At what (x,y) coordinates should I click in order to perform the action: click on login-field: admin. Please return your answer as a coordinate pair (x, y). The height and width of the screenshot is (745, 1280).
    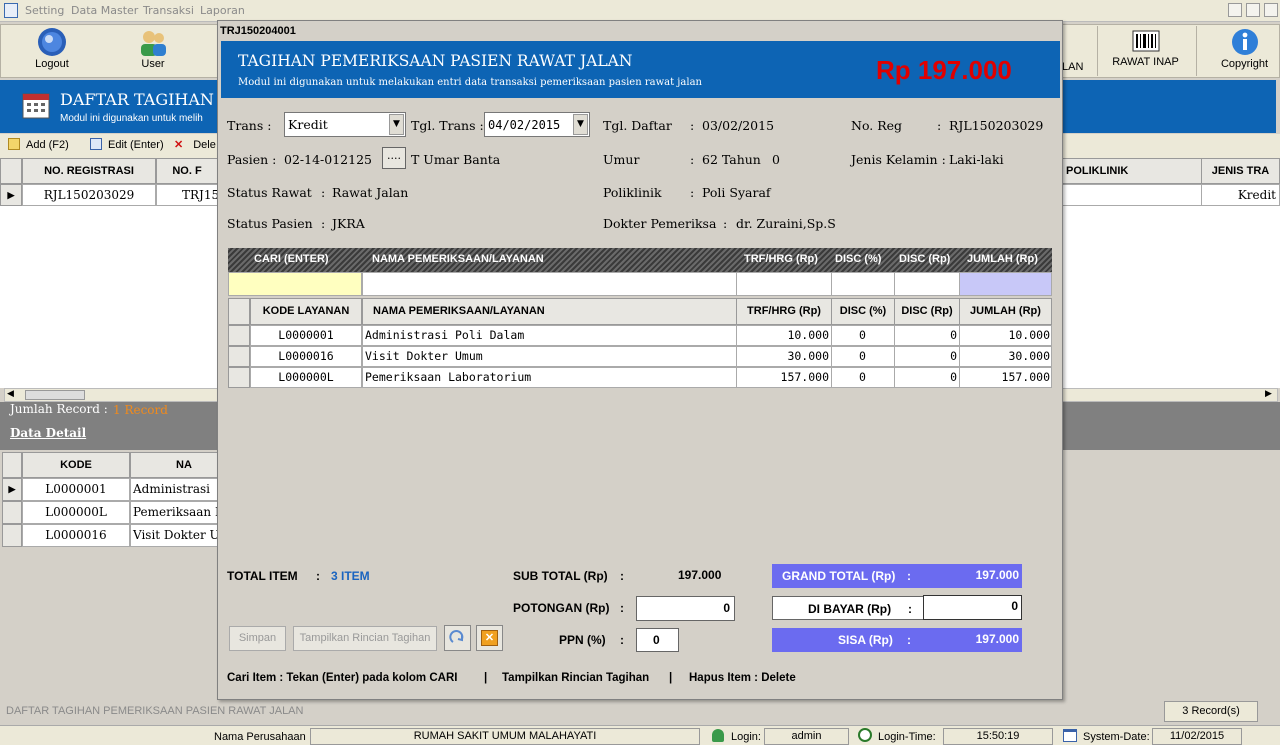
    Looking at the image, I should click on (806, 736).